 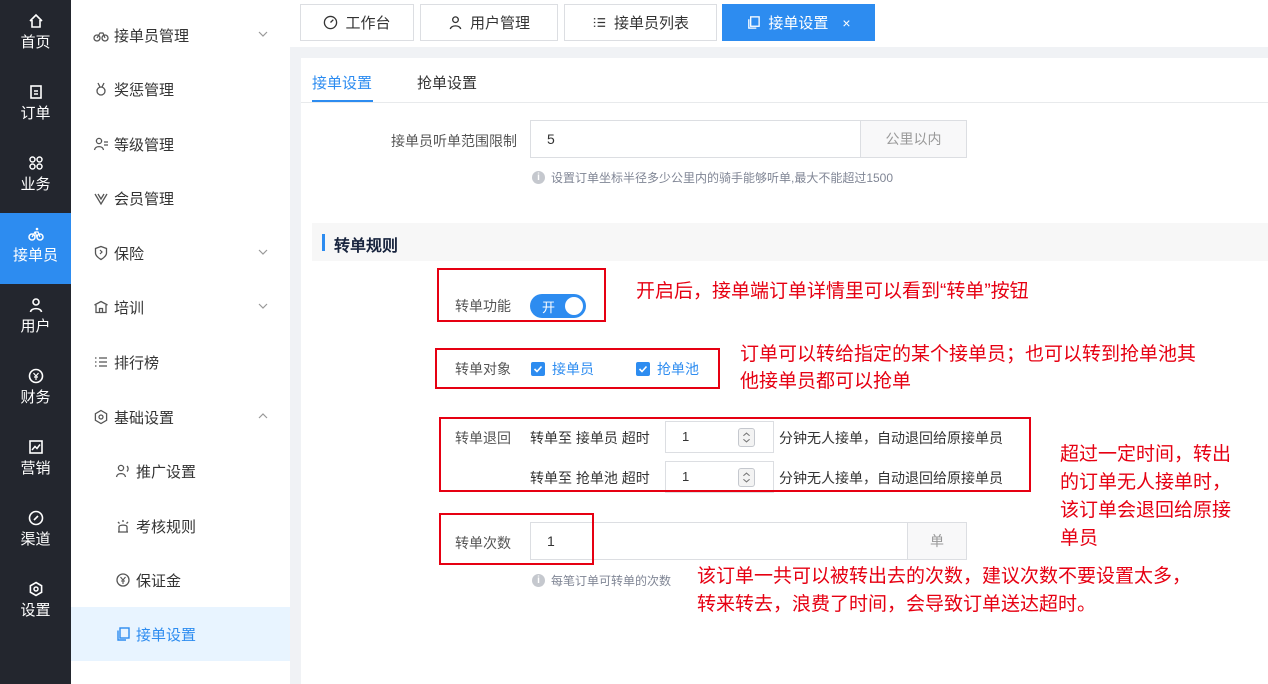 I want to click on transfer-count-unit-addon: 单, so click(x=937, y=541).